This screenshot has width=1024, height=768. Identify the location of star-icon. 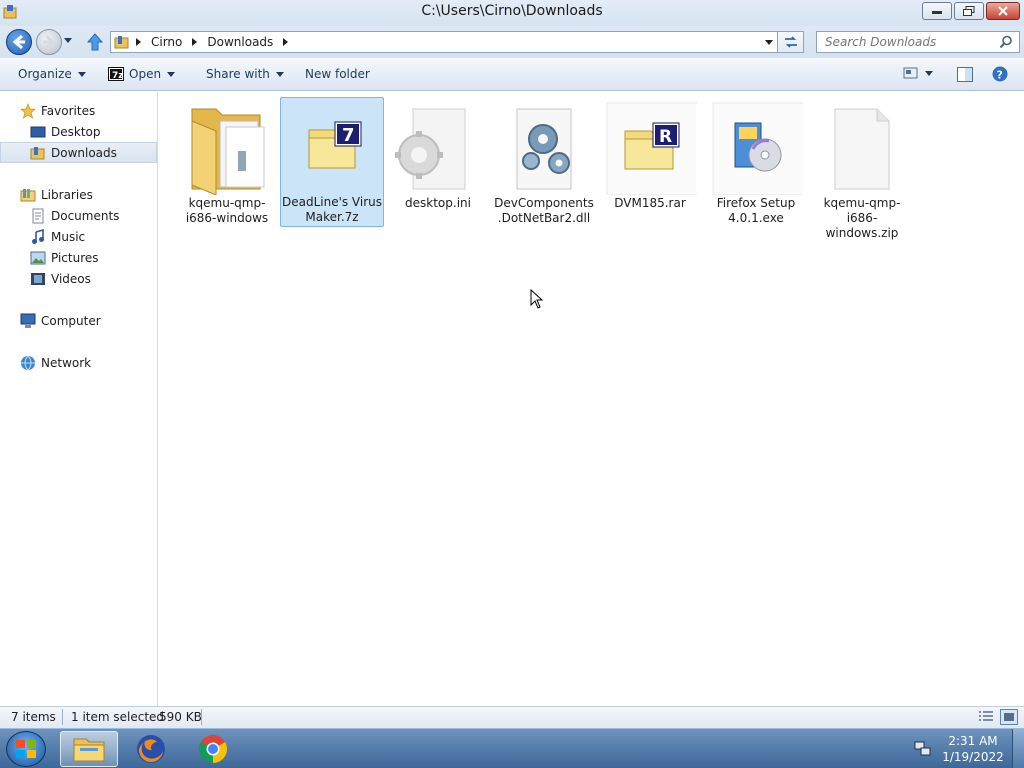
(28, 110).